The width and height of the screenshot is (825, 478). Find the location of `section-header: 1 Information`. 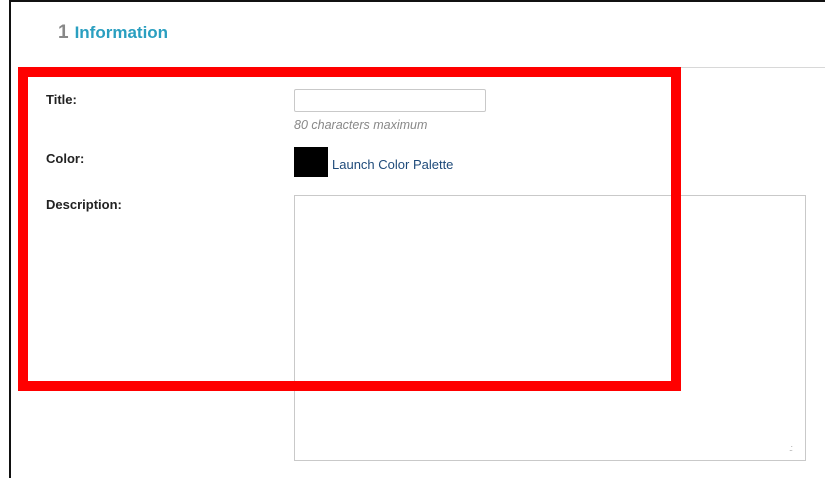

section-header: 1 Information is located at coordinates (113, 33).